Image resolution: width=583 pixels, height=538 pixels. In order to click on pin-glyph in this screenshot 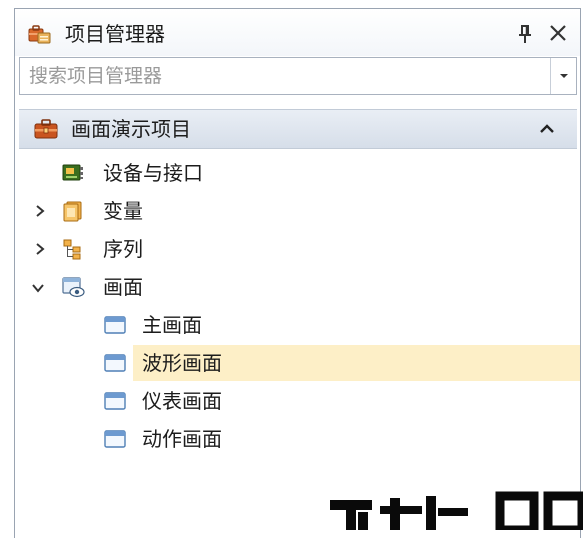, I will do `click(525, 34)`.